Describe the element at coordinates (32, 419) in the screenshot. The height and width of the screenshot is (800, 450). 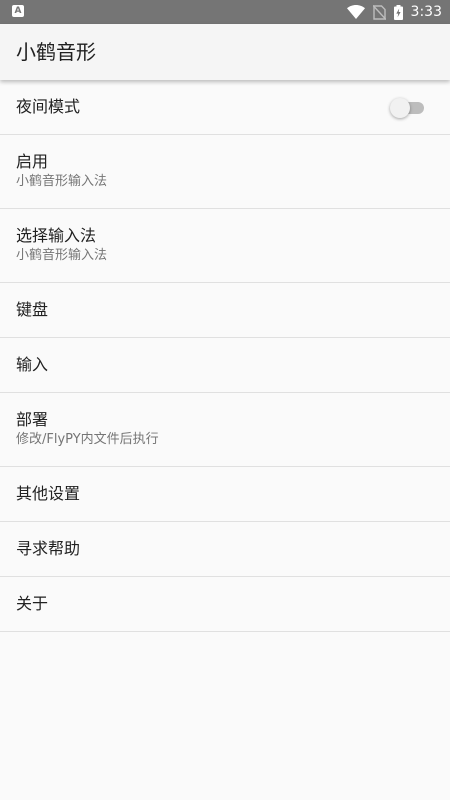
I see `setting-title: 部署` at that location.